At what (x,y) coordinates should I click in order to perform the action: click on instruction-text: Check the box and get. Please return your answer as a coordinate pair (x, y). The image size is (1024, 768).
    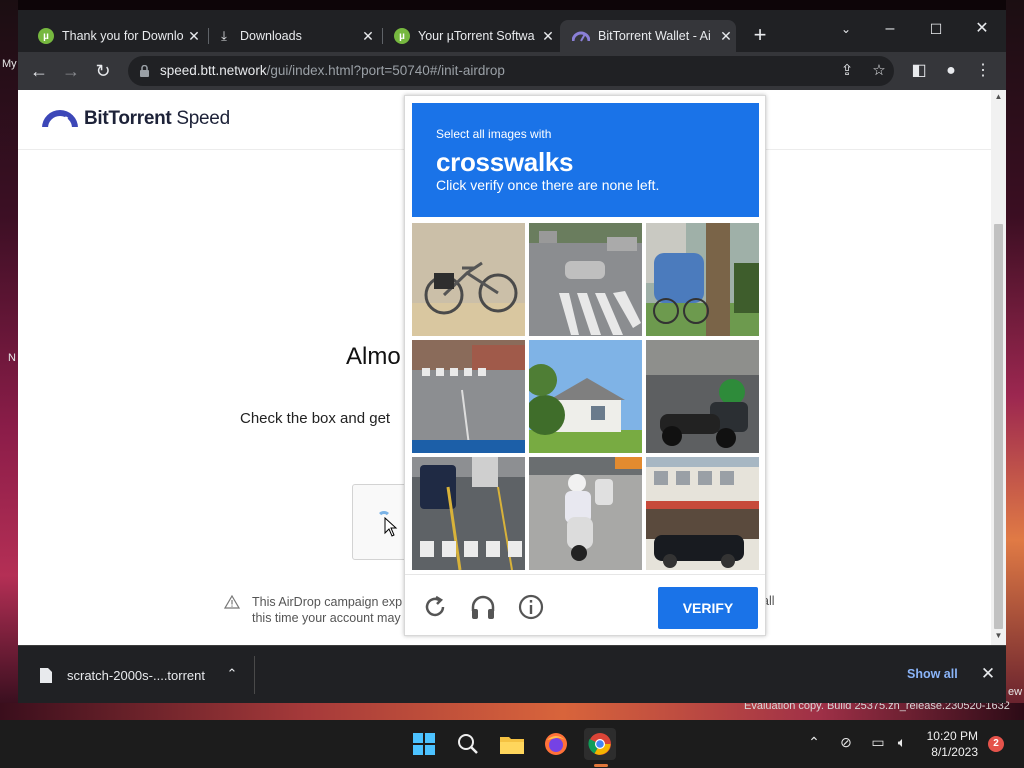
    Looking at the image, I should click on (315, 418).